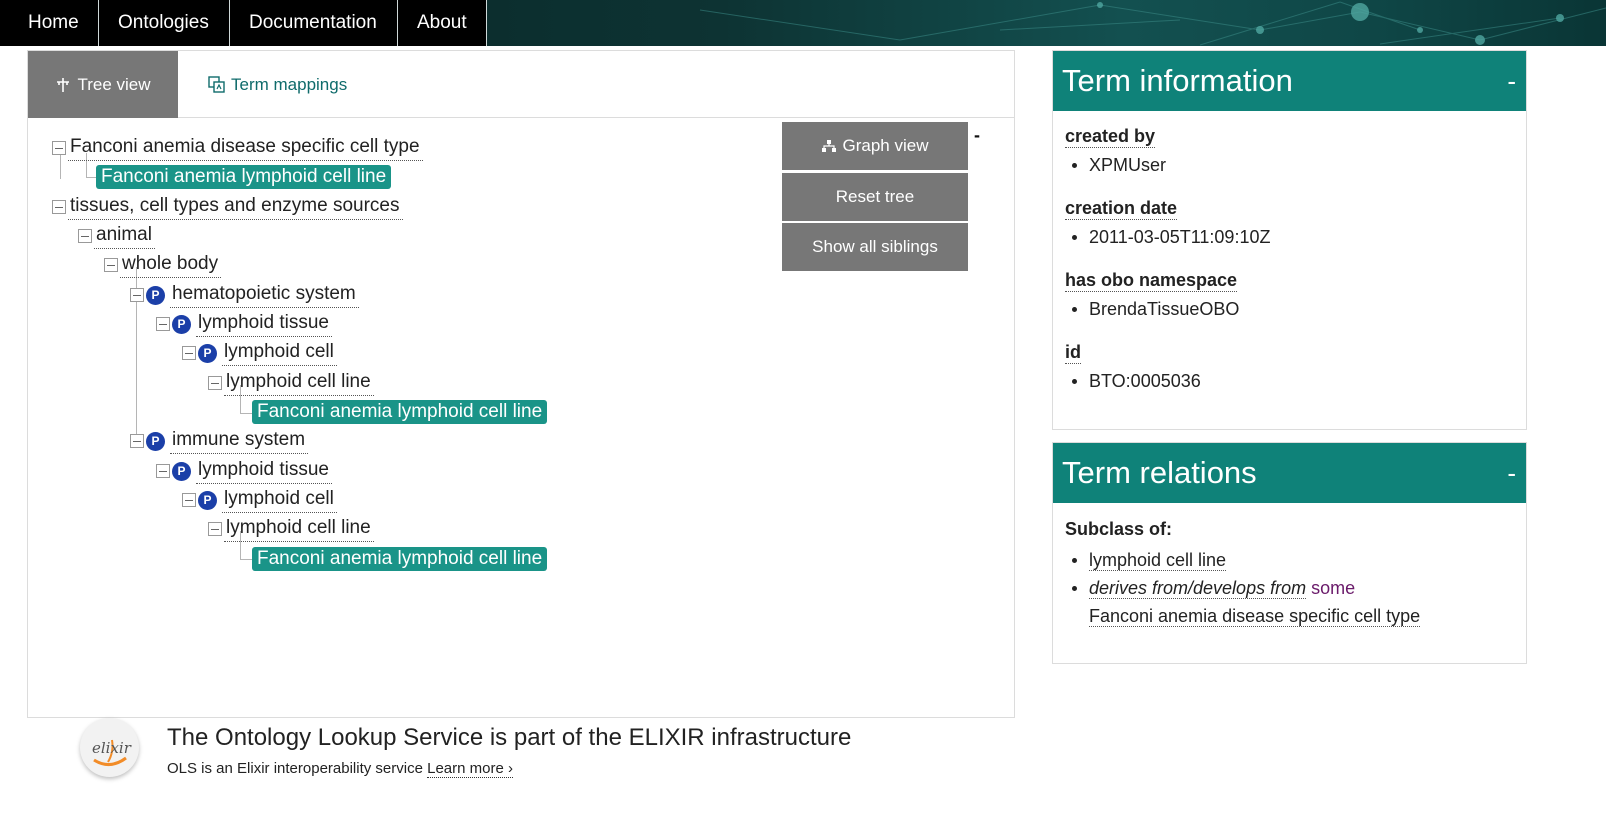 Image resolution: width=1606 pixels, height=823 pixels. Describe the element at coordinates (239, 441) in the screenshot. I see `tree-node-label: immune system` at that location.